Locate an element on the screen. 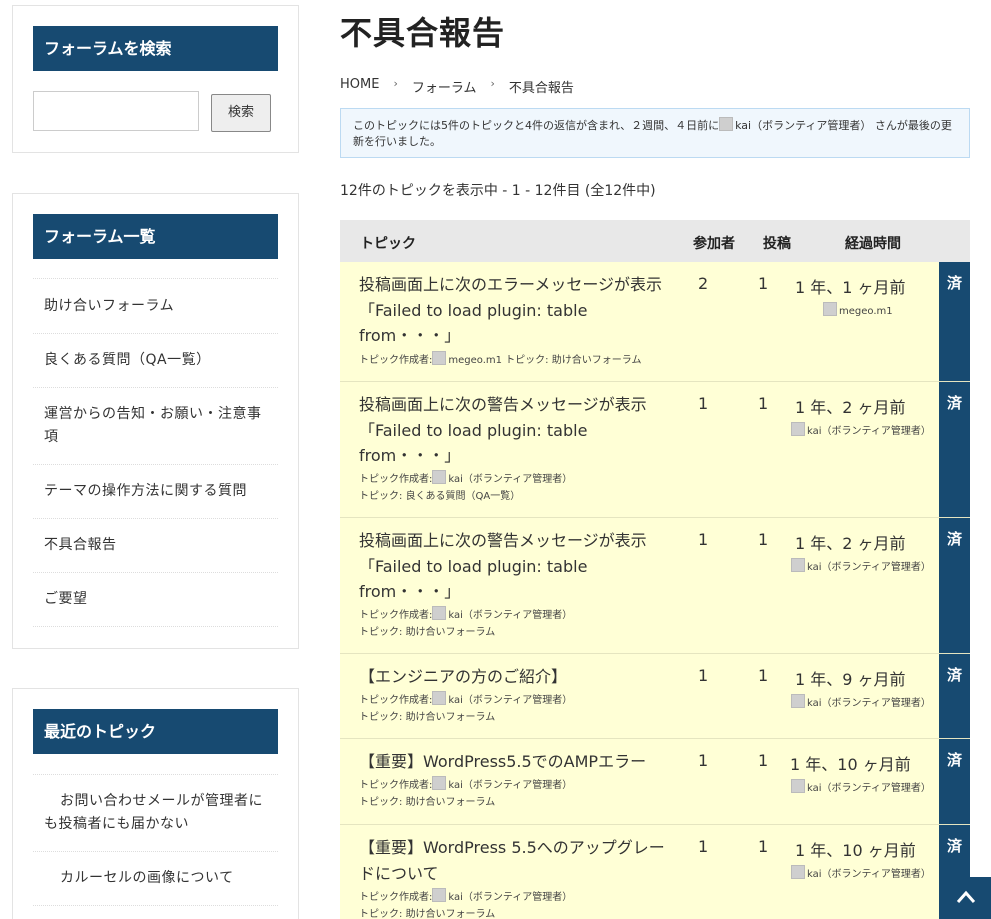 The width and height of the screenshot is (991, 919). recent-topic-item: カルーセルの画像について is located at coordinates (155, 879).